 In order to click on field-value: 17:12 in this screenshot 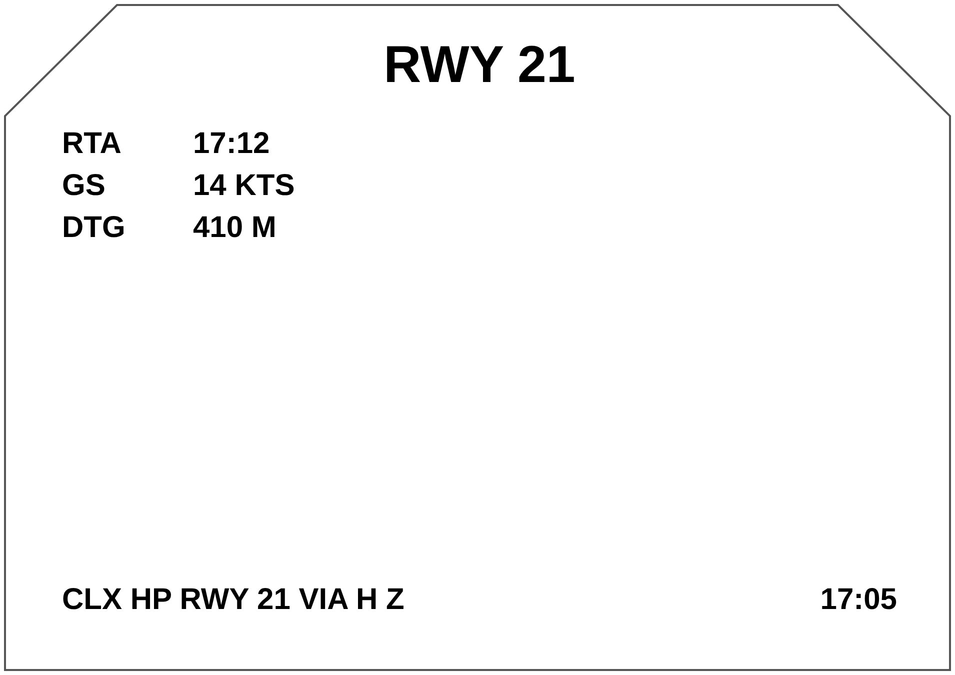, I will do `click(231, 143)`.